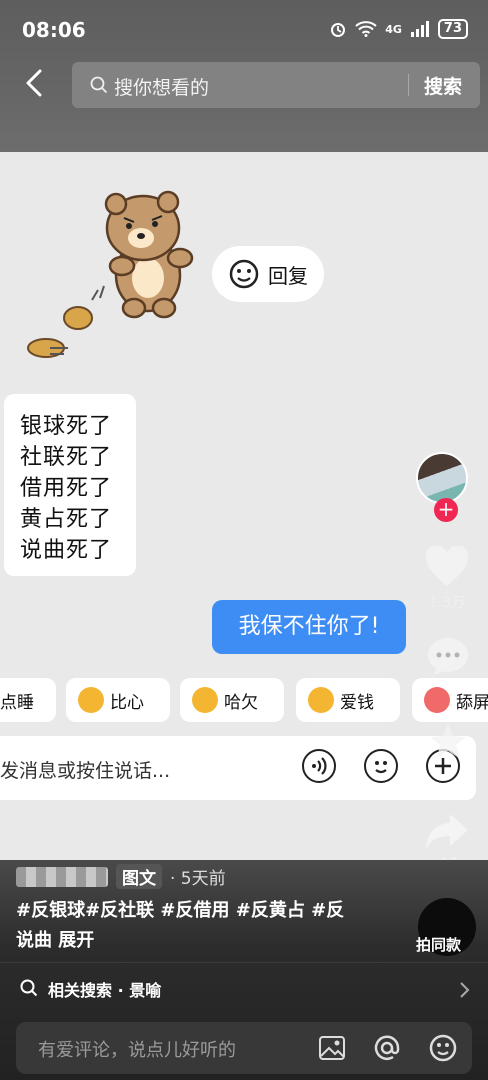 Image resolution: width=488 pixels, height=1080 pixels. What do you see at coordinates (408, 85) in the screenshot?
I see `search-divider` at bounding box center [408, 85].